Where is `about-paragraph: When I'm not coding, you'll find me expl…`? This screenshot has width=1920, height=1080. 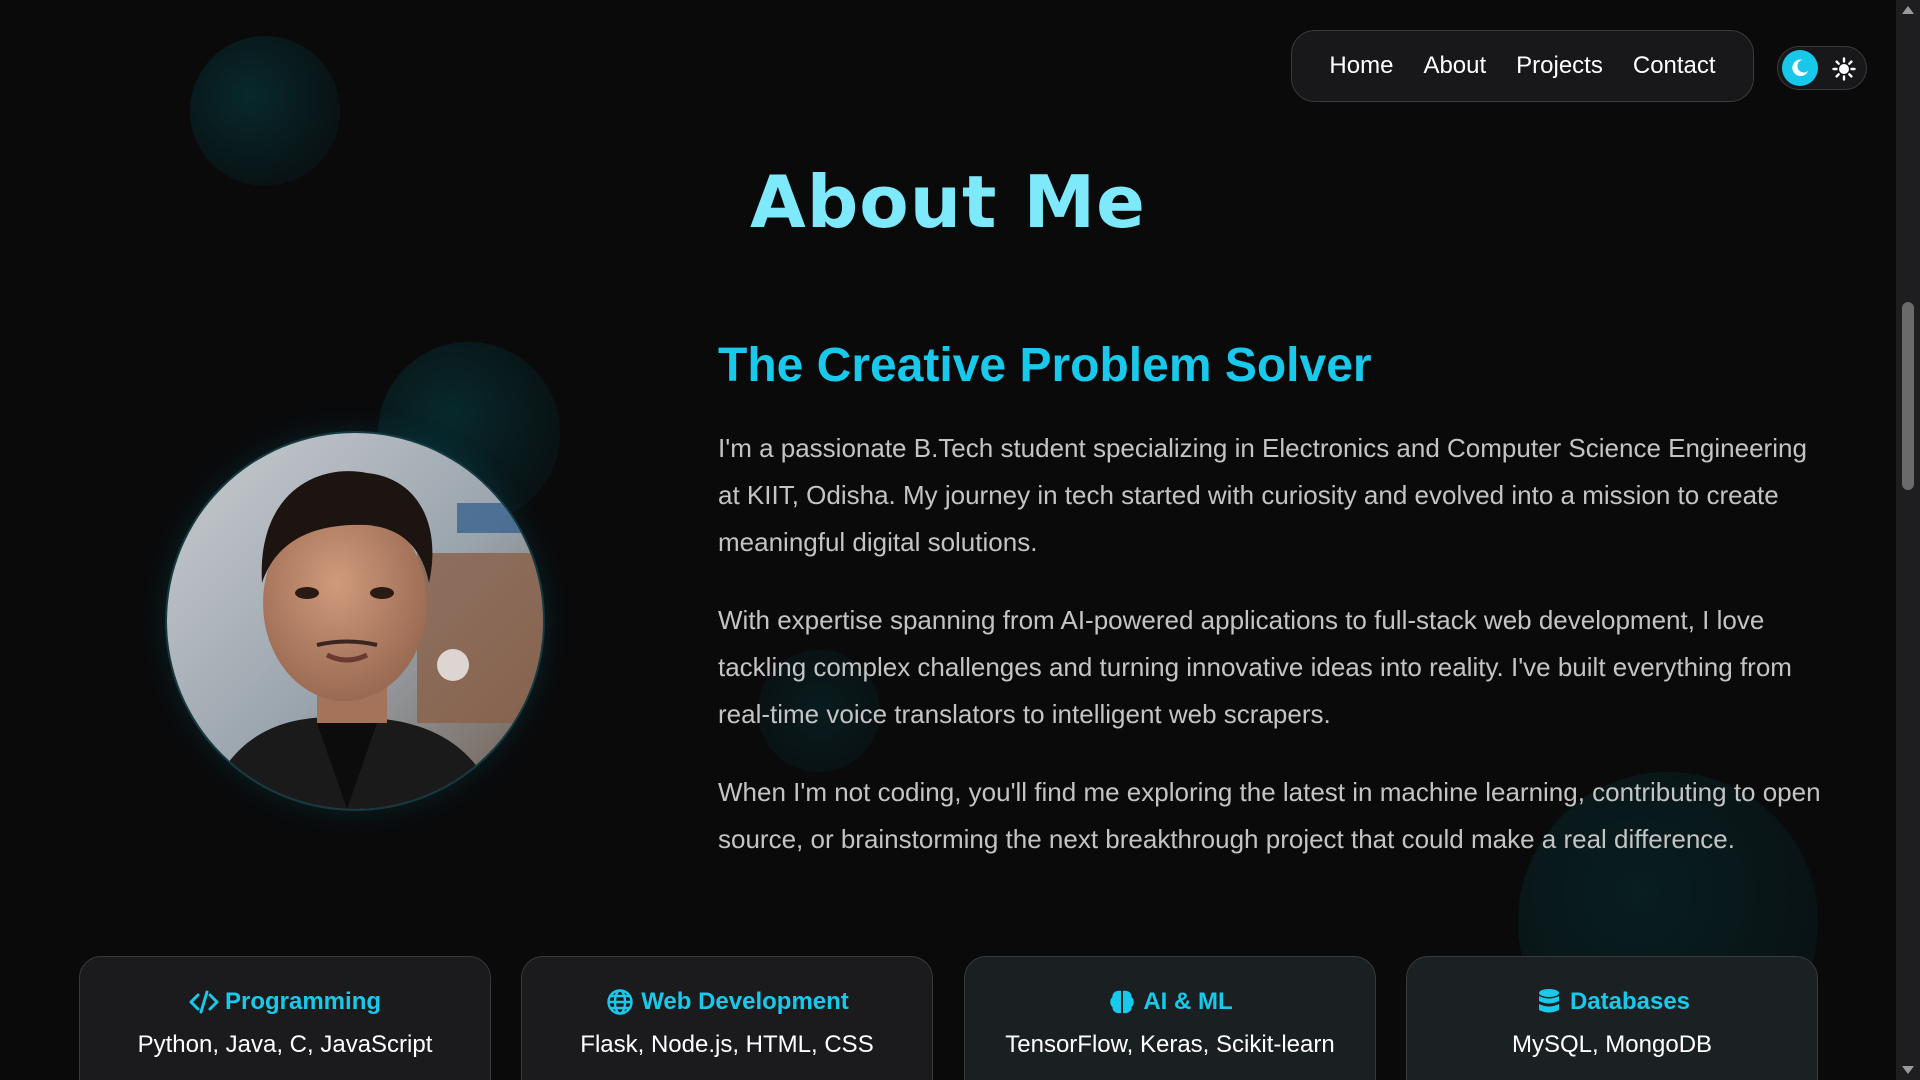
about-paragraph: When I'm not coding, you'll find me expl… is located at coordinates (1269, 815).